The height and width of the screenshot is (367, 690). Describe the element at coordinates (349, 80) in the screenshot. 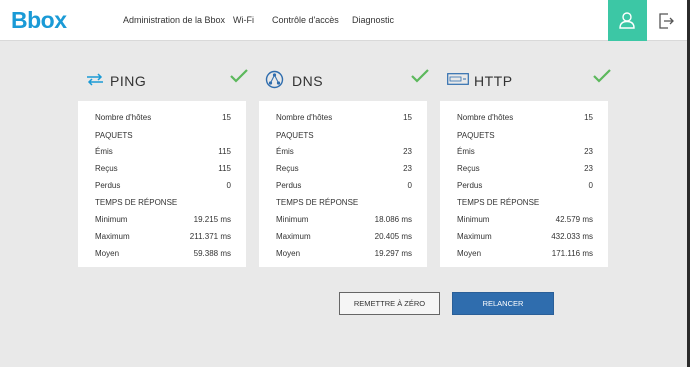

I see `dns-section-header: DNS` at that location.